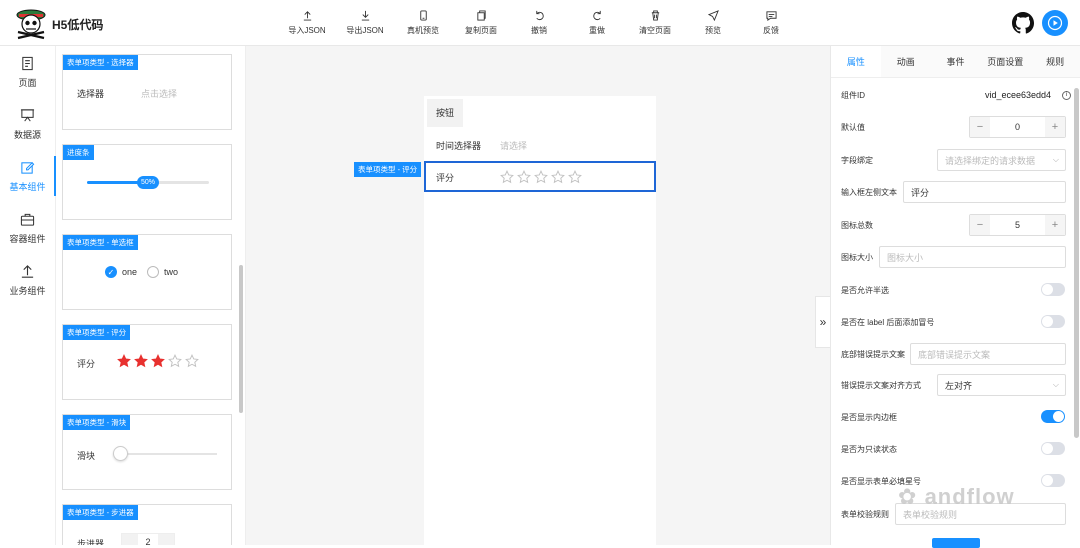 Image resolution: width=1080 pixels, height=548 pixels. I want to click on export-json-button: 导出JSON, so click(365, 23).